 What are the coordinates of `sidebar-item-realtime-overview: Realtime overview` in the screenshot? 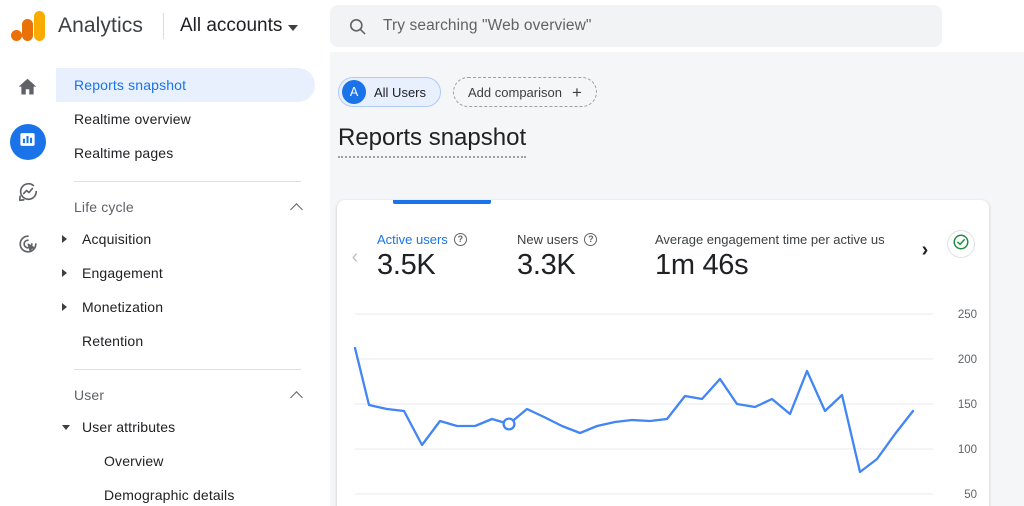 It's located at (185, 119).